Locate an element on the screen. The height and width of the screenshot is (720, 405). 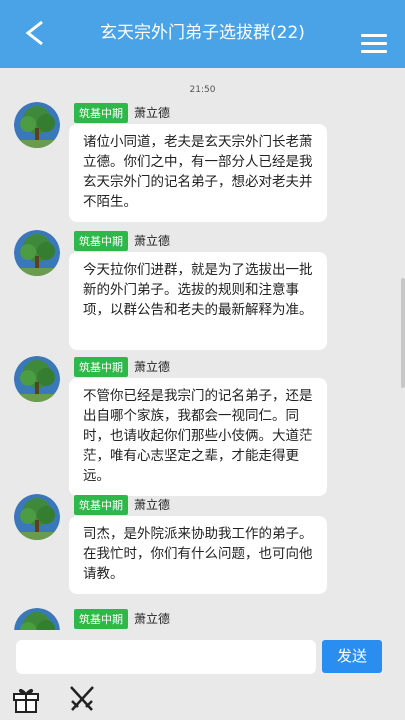
message-bubble: 司杰，是外院派来协助我工作的弟子。在我忙时，你们有什么问题，也可向他请教。 is located at coordinates (198, 555).